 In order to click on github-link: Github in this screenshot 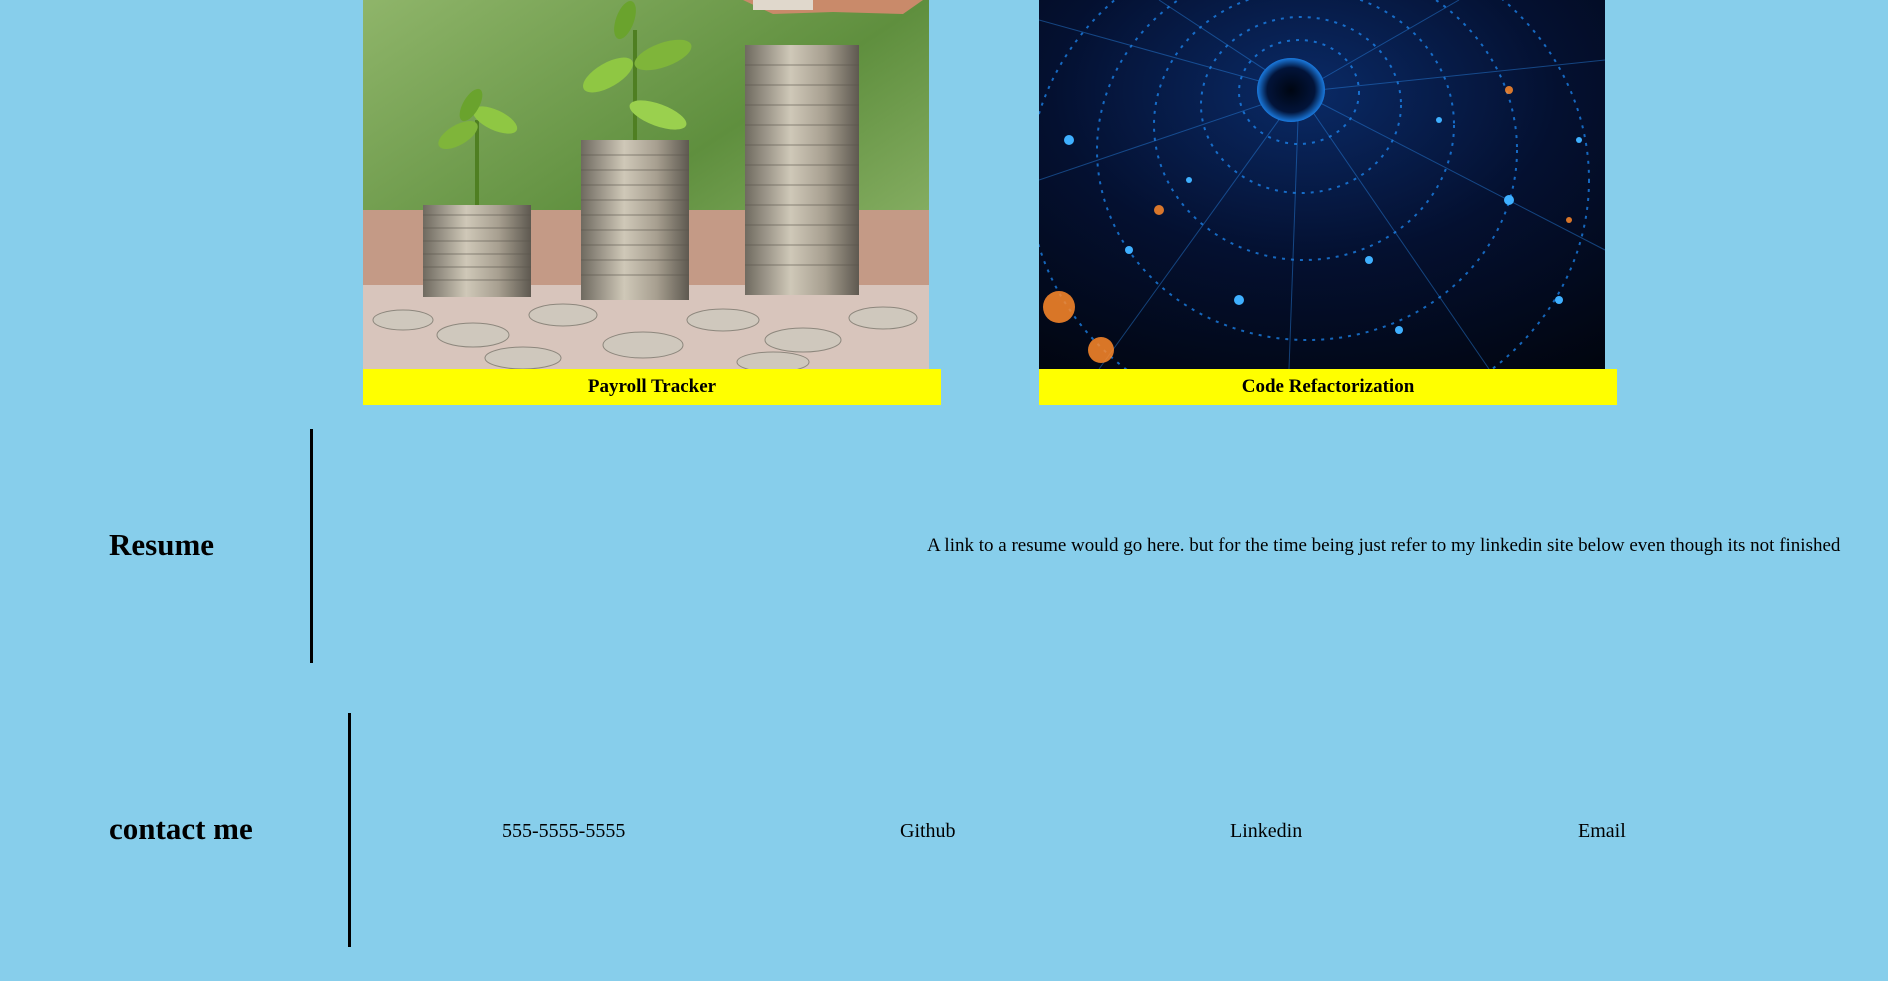, I will do `click(928, 831)`.